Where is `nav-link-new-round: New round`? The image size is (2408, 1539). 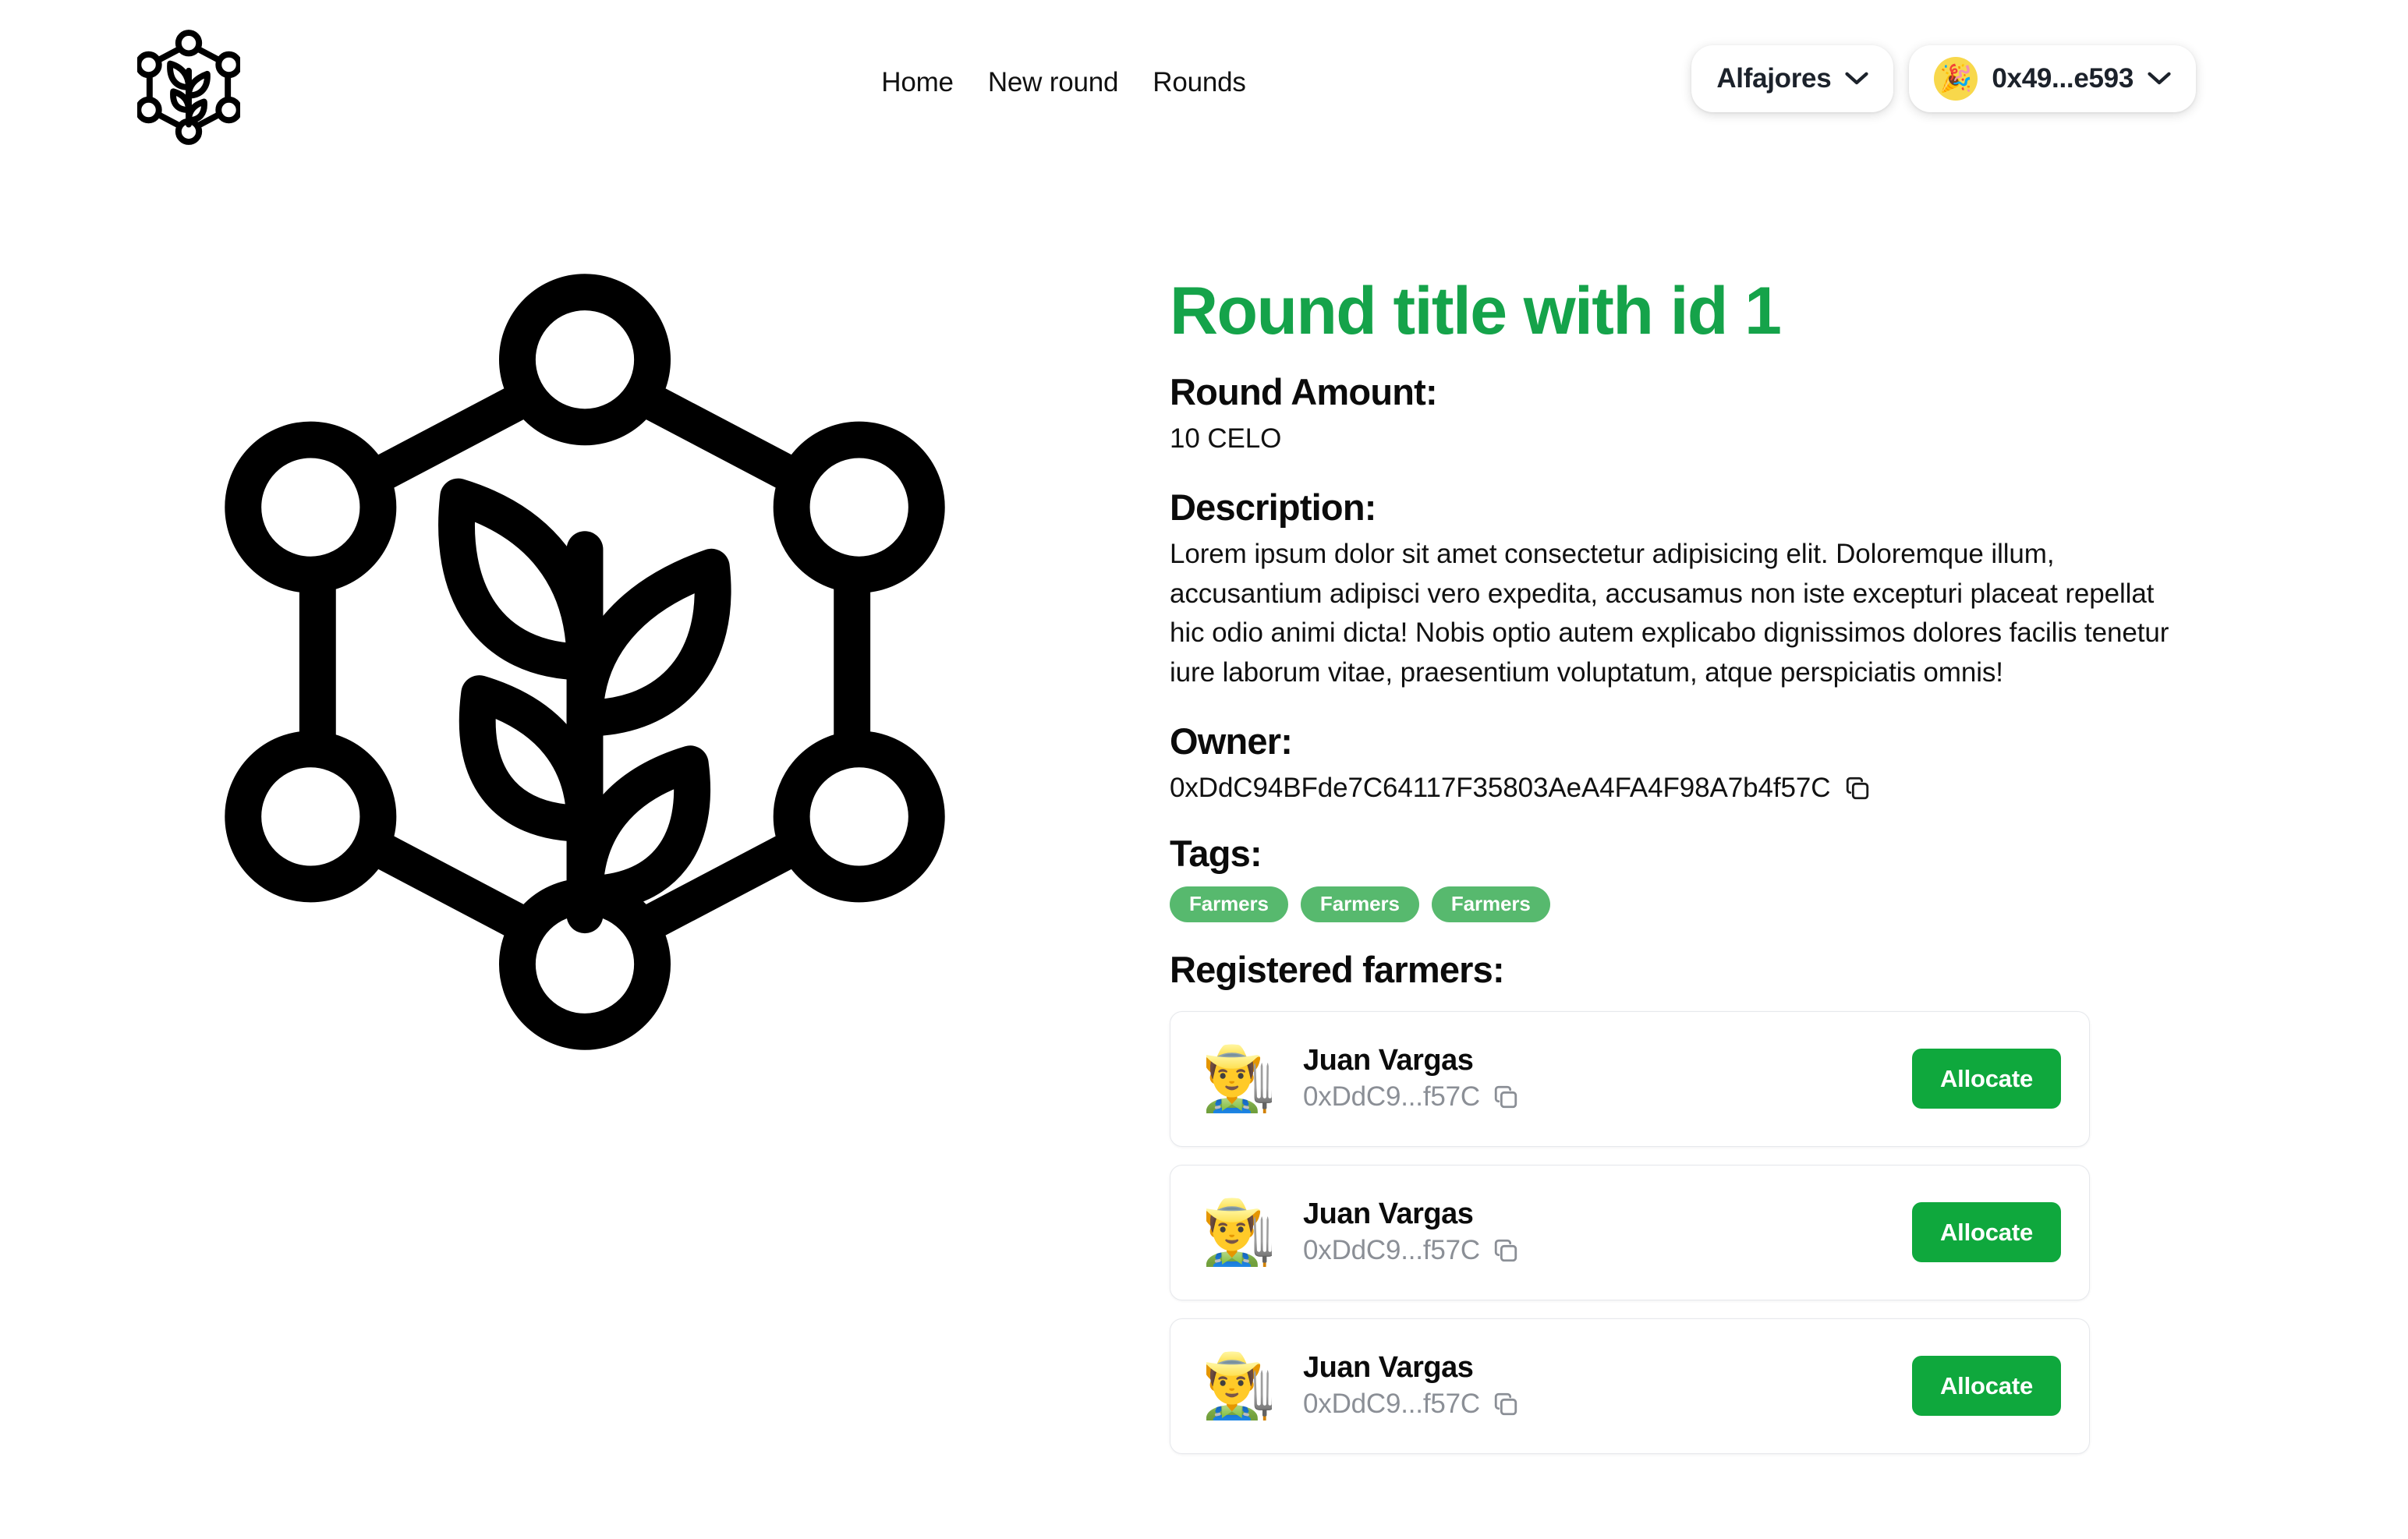 nav-link-new-round: New round is located at coordinates (1053, 83).